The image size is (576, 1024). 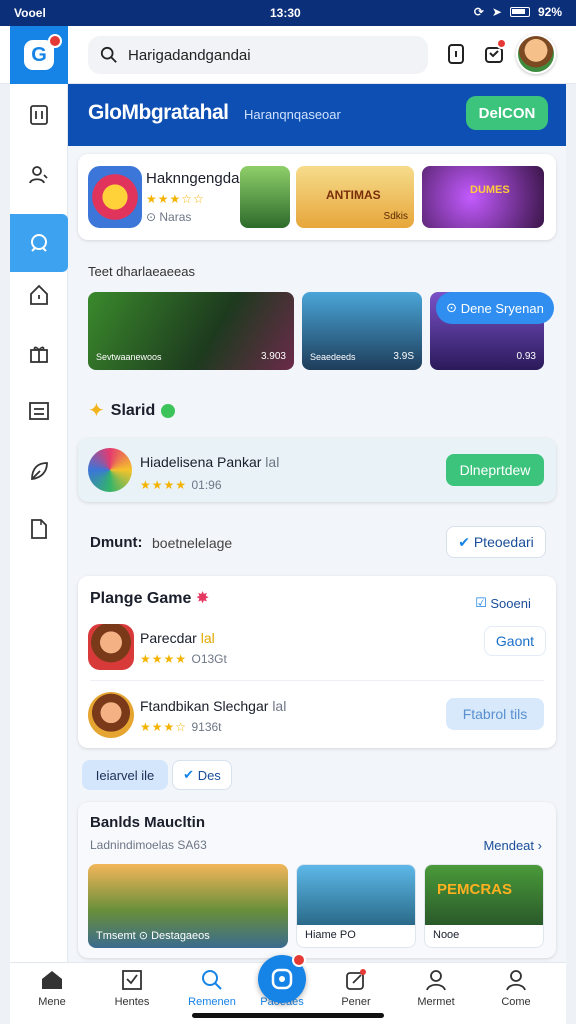 What do you see at coordinates (356, 979) in the screenshot?
I see `edit-icon` at bounding box center [356, 979].